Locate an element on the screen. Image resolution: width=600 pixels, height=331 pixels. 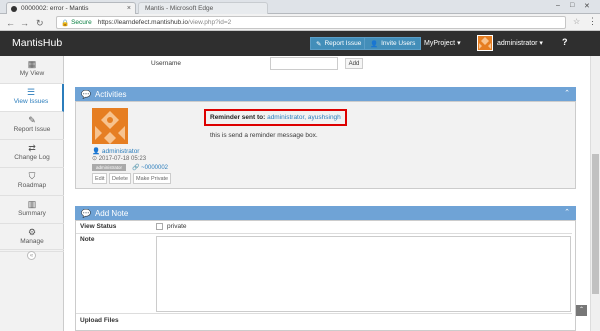
browser-tab-inactive: Mantis - Microsoft Edge is located at coordinates (203, 8).